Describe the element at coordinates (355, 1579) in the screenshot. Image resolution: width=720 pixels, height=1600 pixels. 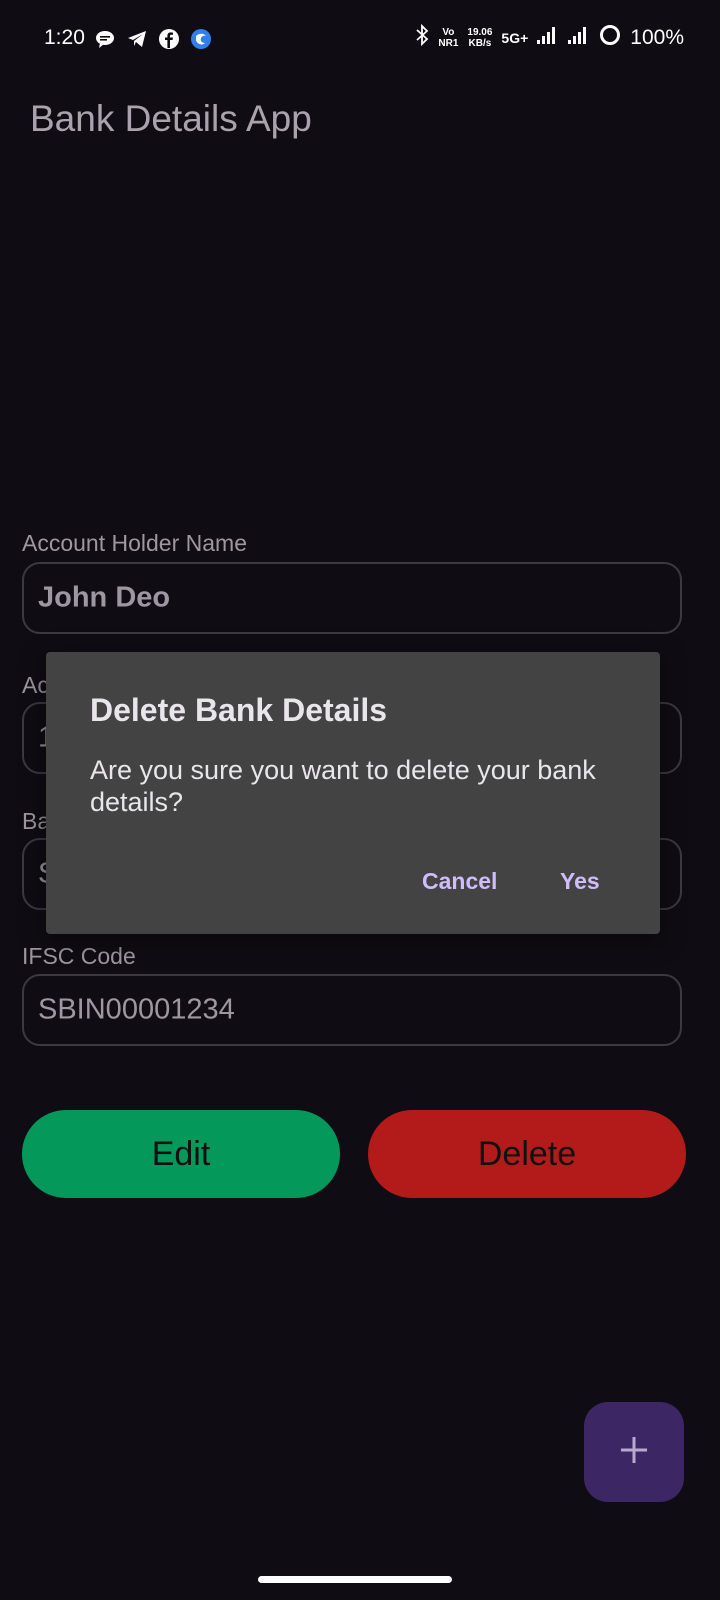
I see `home-indicator` at that location.